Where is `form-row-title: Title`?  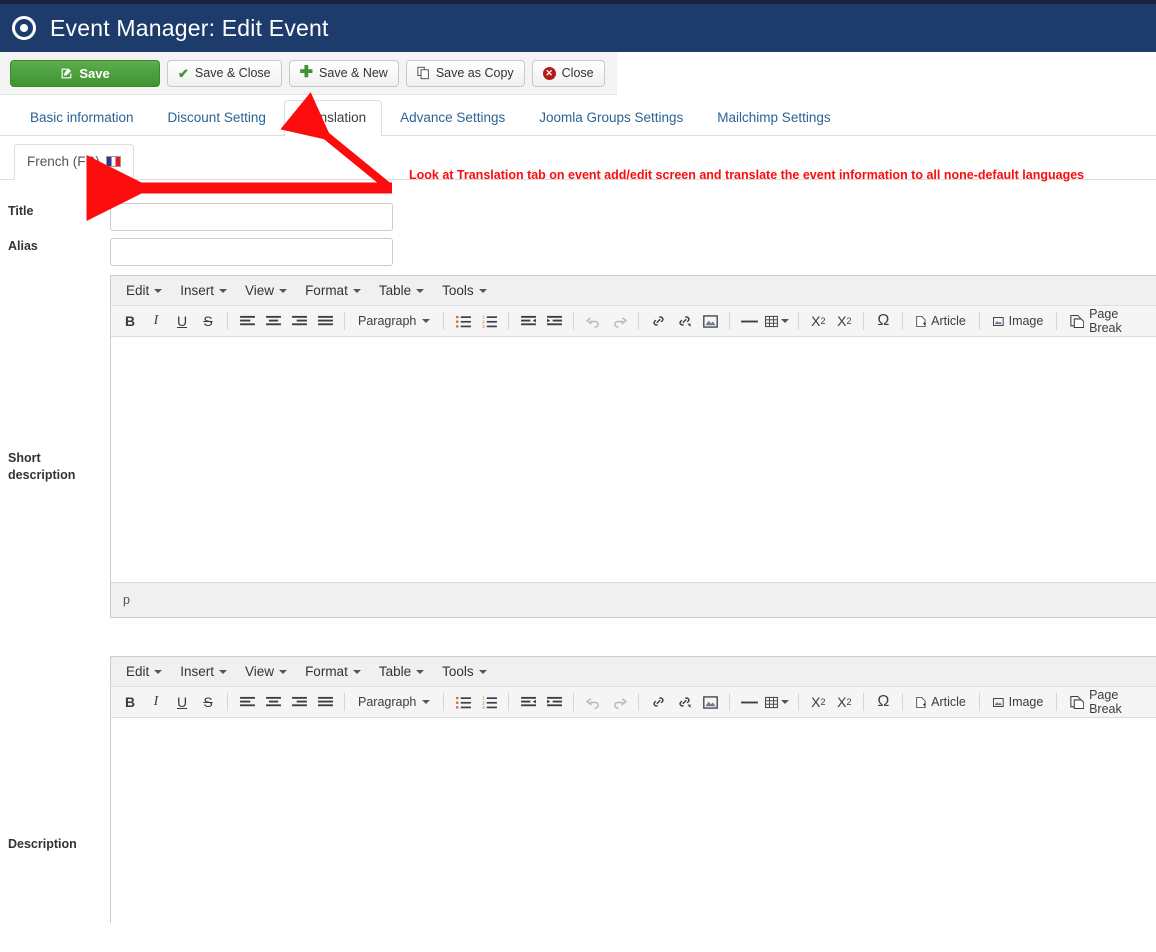 form-row-title: Title is located at coordinates (578, 217).